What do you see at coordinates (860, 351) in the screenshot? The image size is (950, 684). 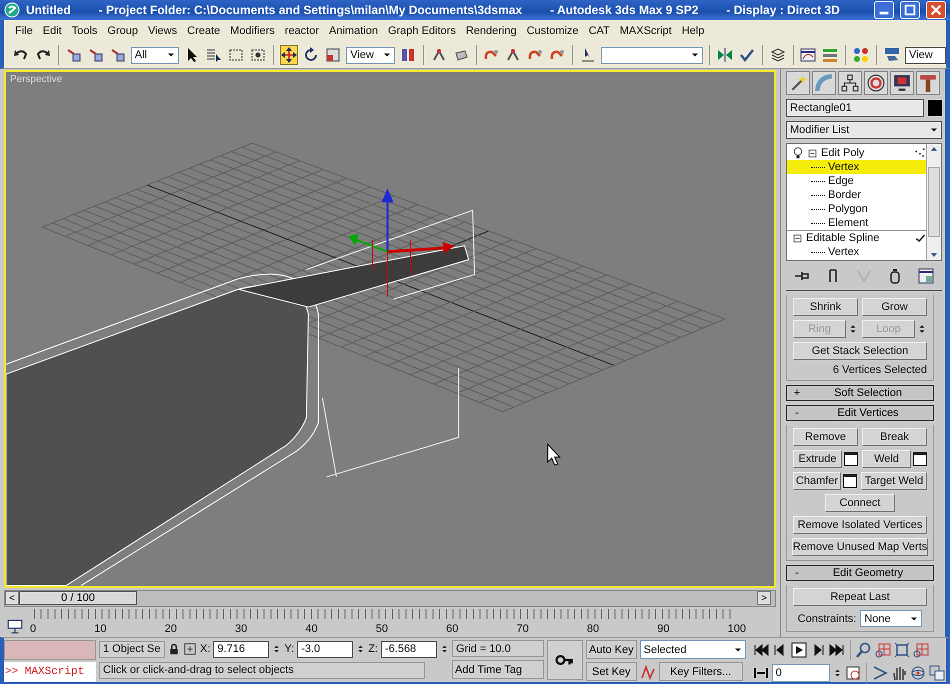 I see `command-button: Get Stack Selection` at bounding box center [860, 351].